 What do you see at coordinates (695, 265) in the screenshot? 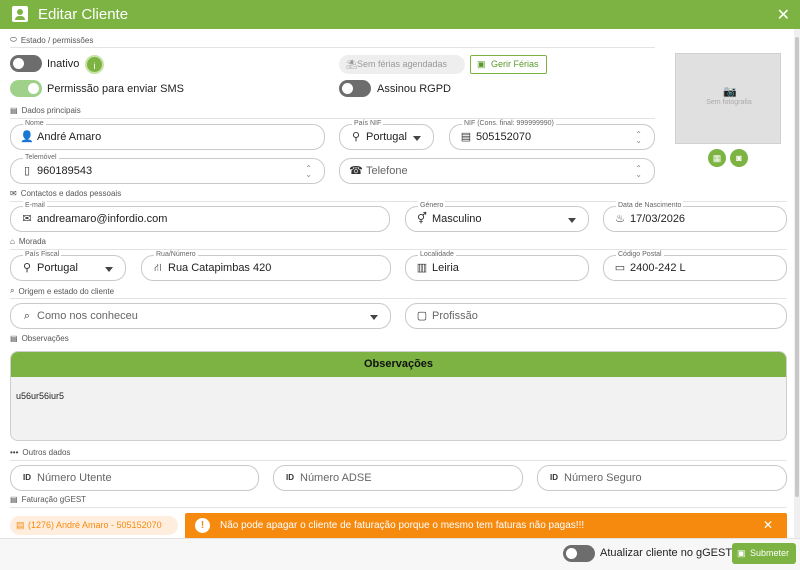
I see `codigo-postal-field: Código Postal ▭ 2400-242 L` at bounding box center [695, 265].